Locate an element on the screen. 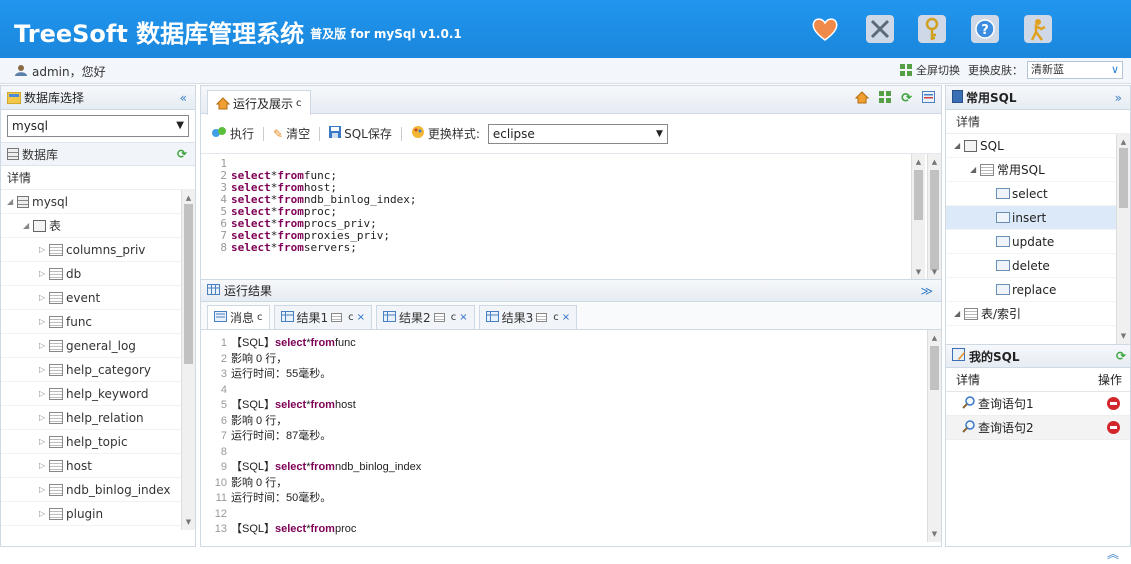 The image size is (1131, 564). help-icon: ? is located at coordinates (985, 29).